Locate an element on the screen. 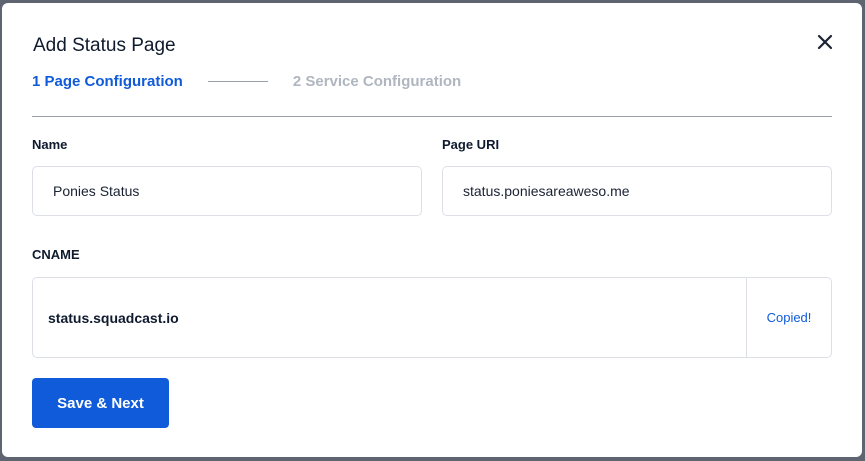 The width and height of the screenshot is (865, 461). page-uri-label: Page URI is located at coordinates (471, 144).